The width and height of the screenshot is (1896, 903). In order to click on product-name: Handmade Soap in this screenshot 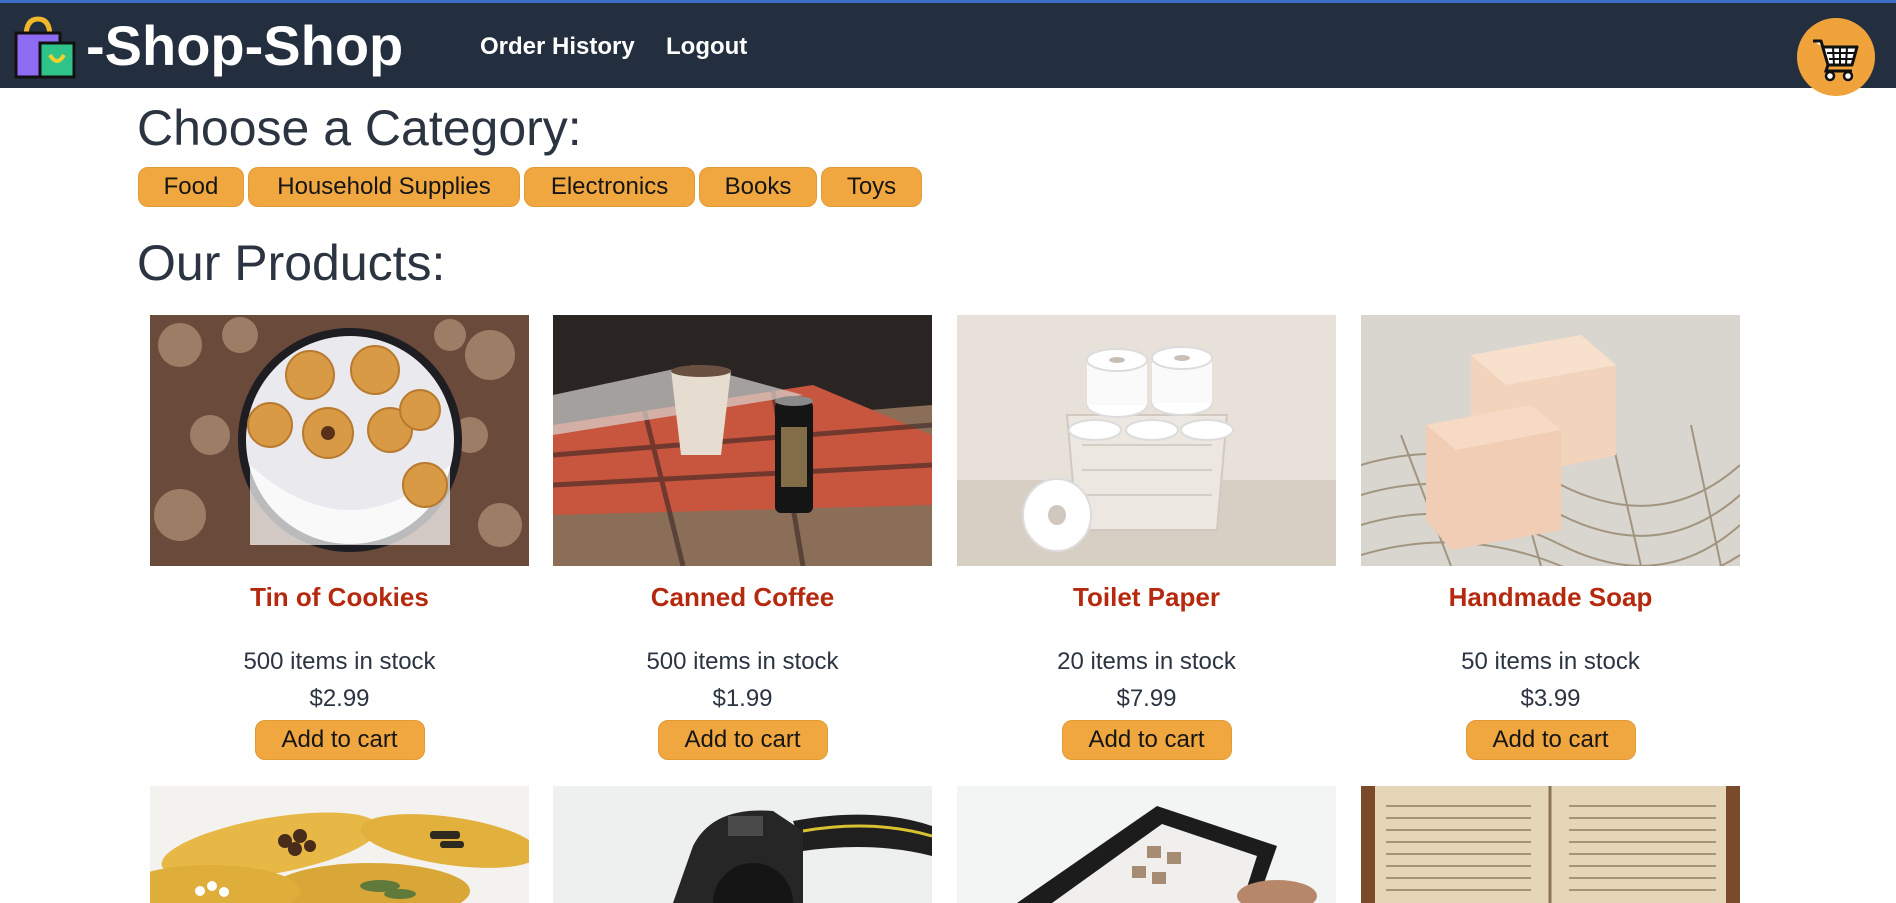, I will do `click(1550, 597)`.